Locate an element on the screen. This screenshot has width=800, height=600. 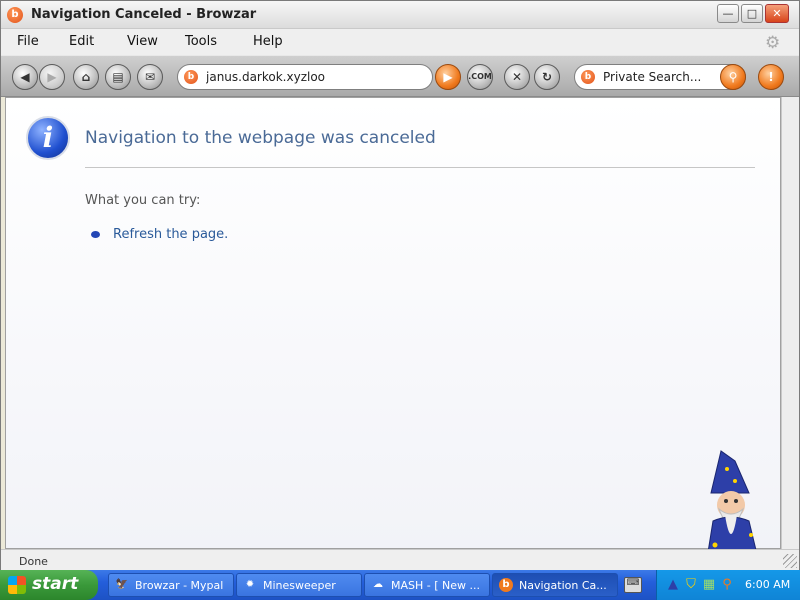
site-favicon-icon: b is located at coordinates (191, 77).